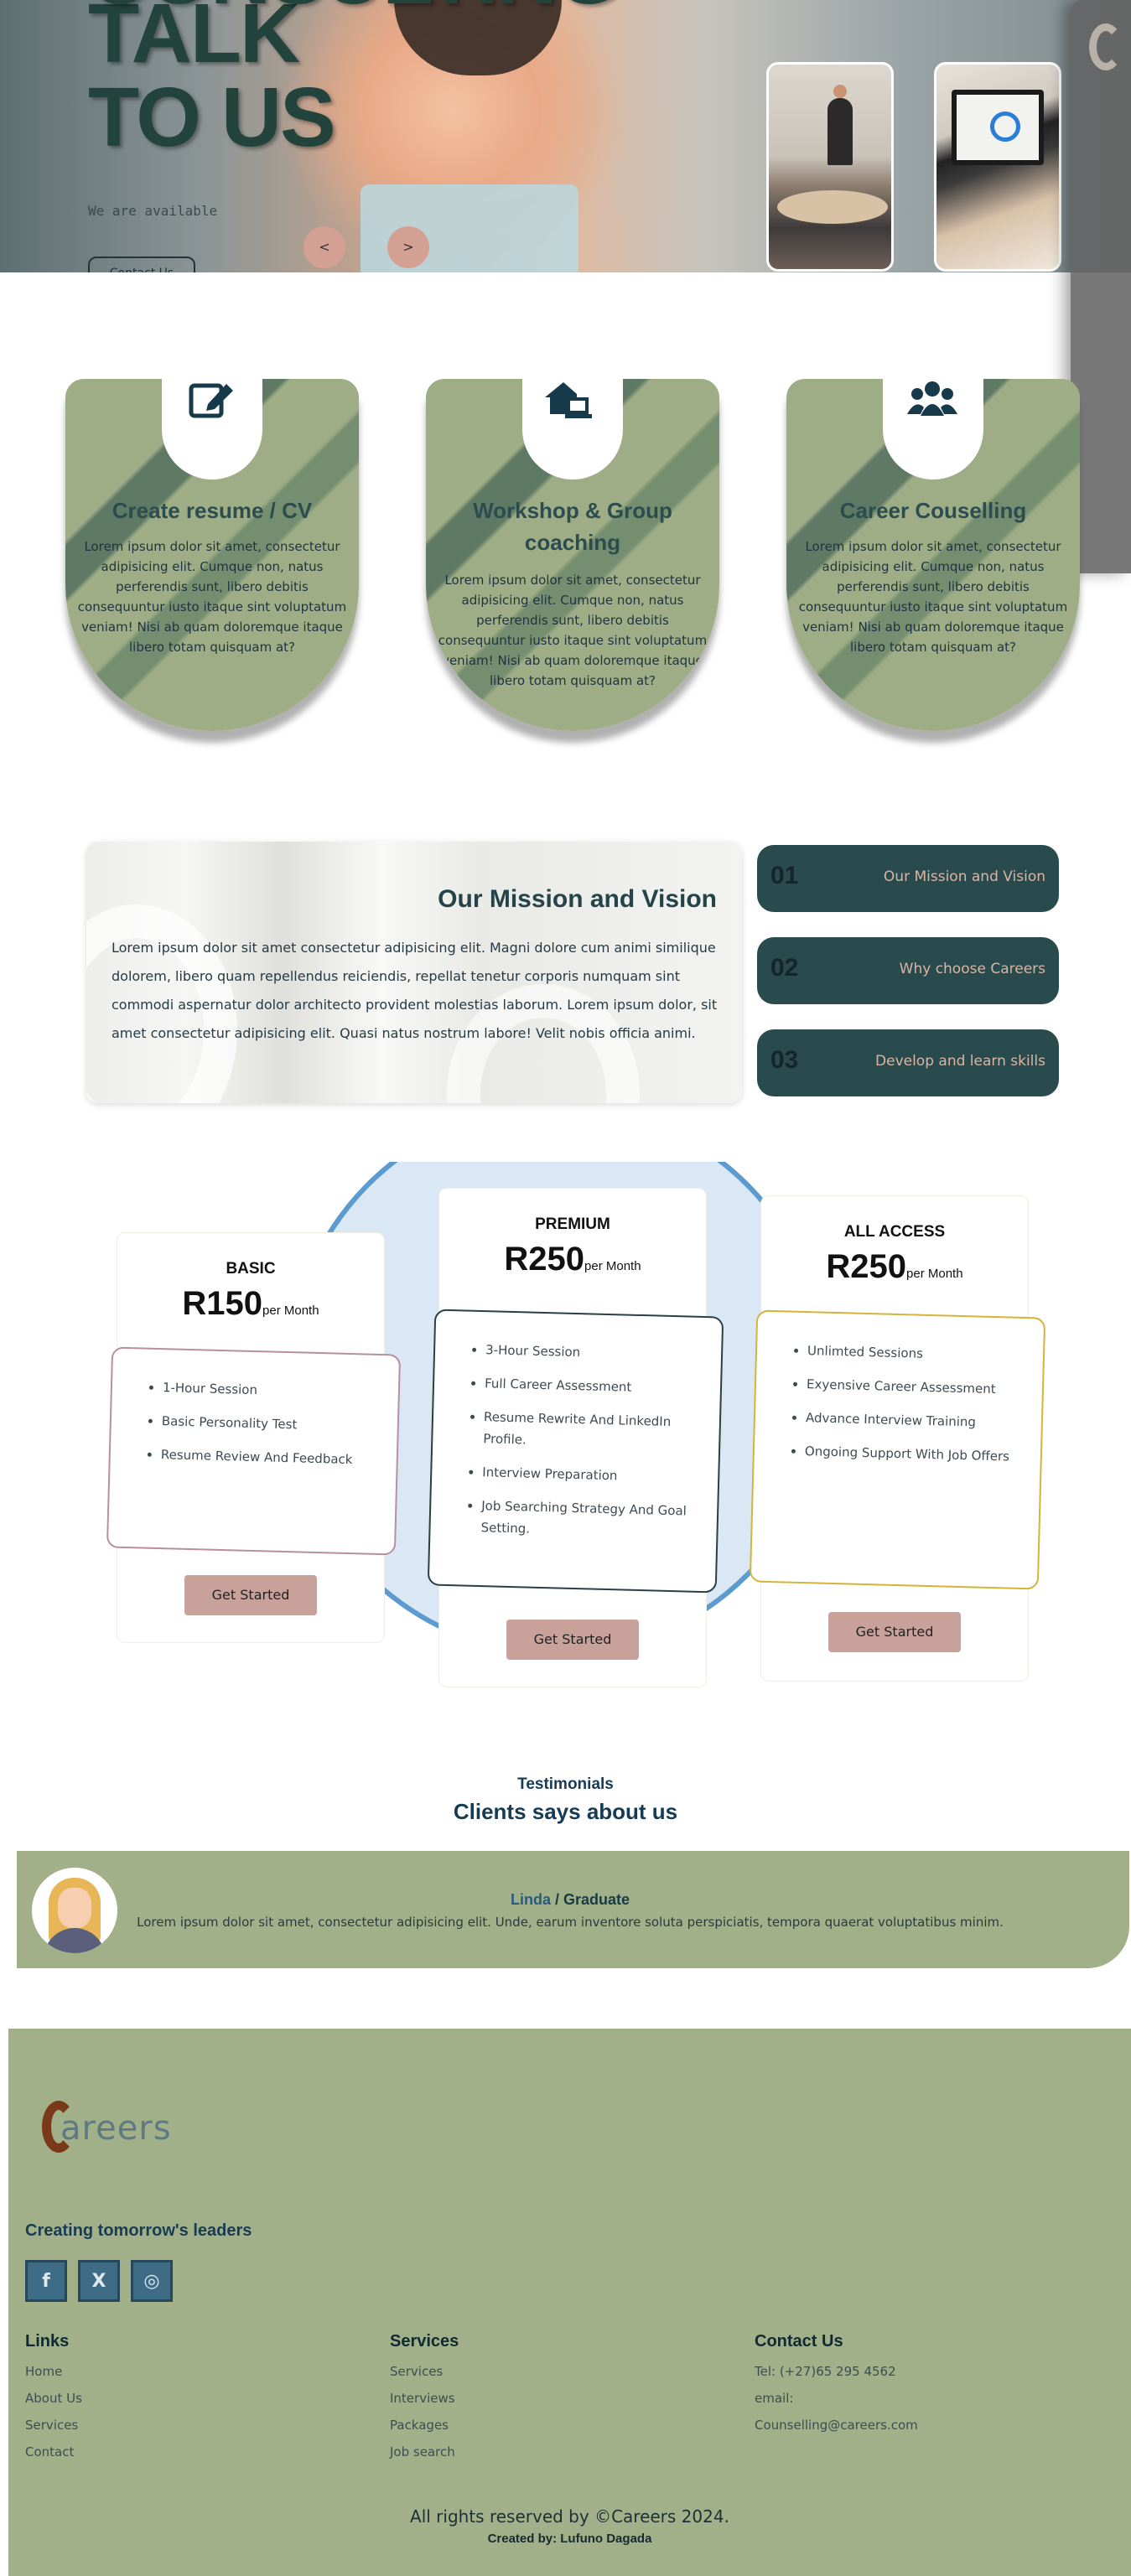  What do you see at coordinates (530, 1899) in the screenshot?
I see `author-name: Linda` at bounding box center [530, 1899].